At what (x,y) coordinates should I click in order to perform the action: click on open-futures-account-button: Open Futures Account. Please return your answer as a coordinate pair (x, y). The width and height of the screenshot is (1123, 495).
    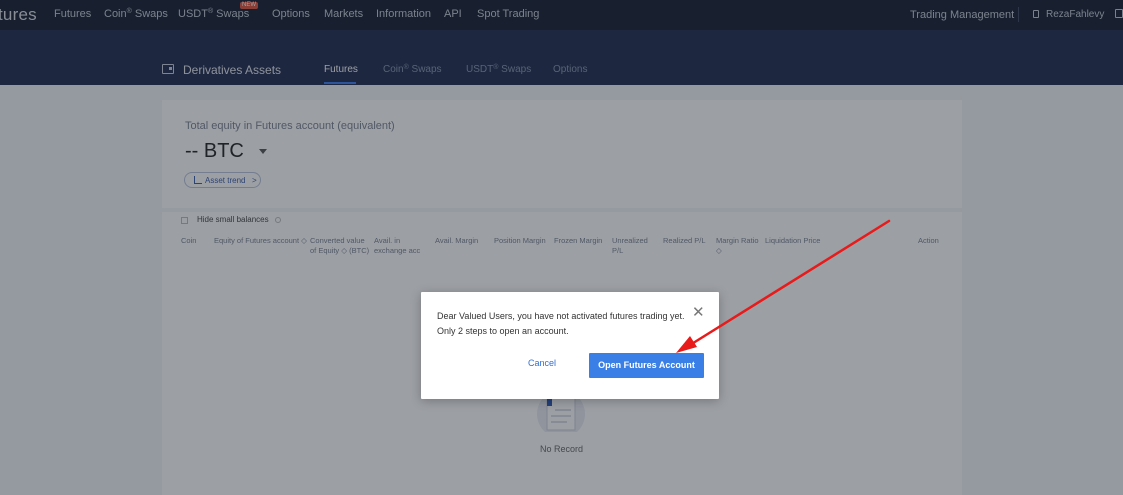
    Looking at the image, I should click on (646, 365).